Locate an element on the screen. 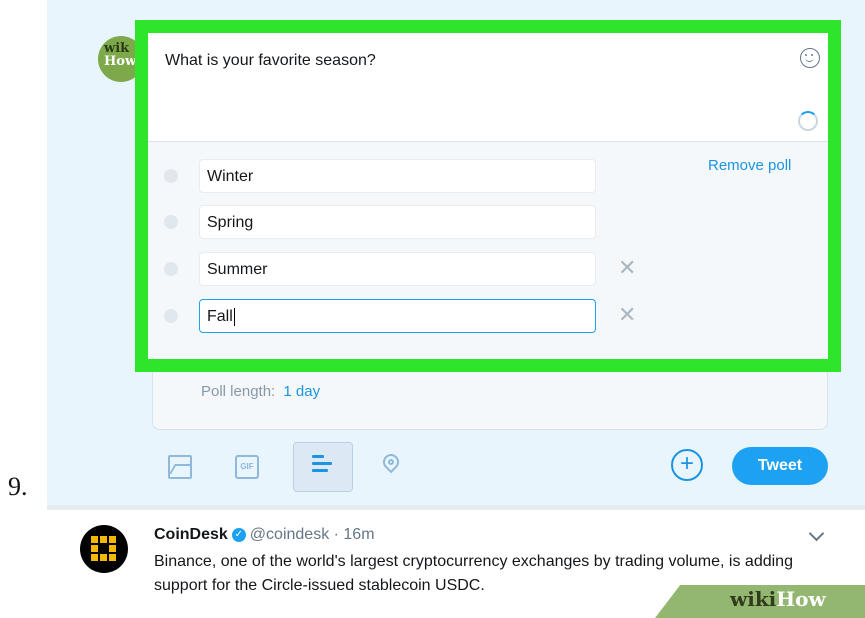  poll-length-value: 1 day is located at coordinates (301, 391).